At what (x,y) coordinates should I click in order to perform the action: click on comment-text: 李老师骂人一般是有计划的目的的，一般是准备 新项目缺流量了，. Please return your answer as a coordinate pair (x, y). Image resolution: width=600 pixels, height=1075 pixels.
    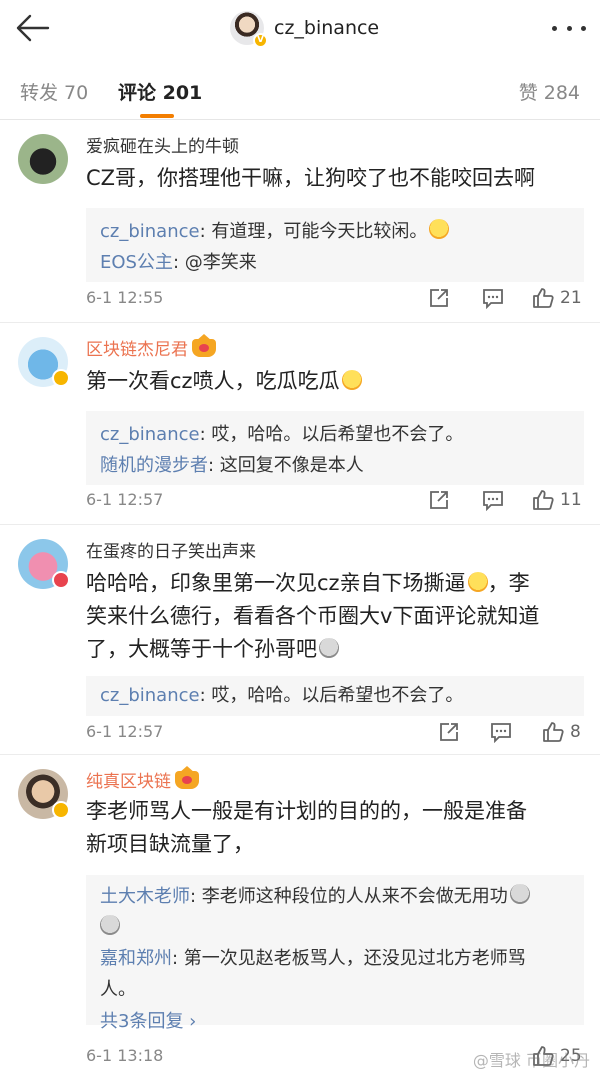
    Looking at the image, I should click on (306, 827).